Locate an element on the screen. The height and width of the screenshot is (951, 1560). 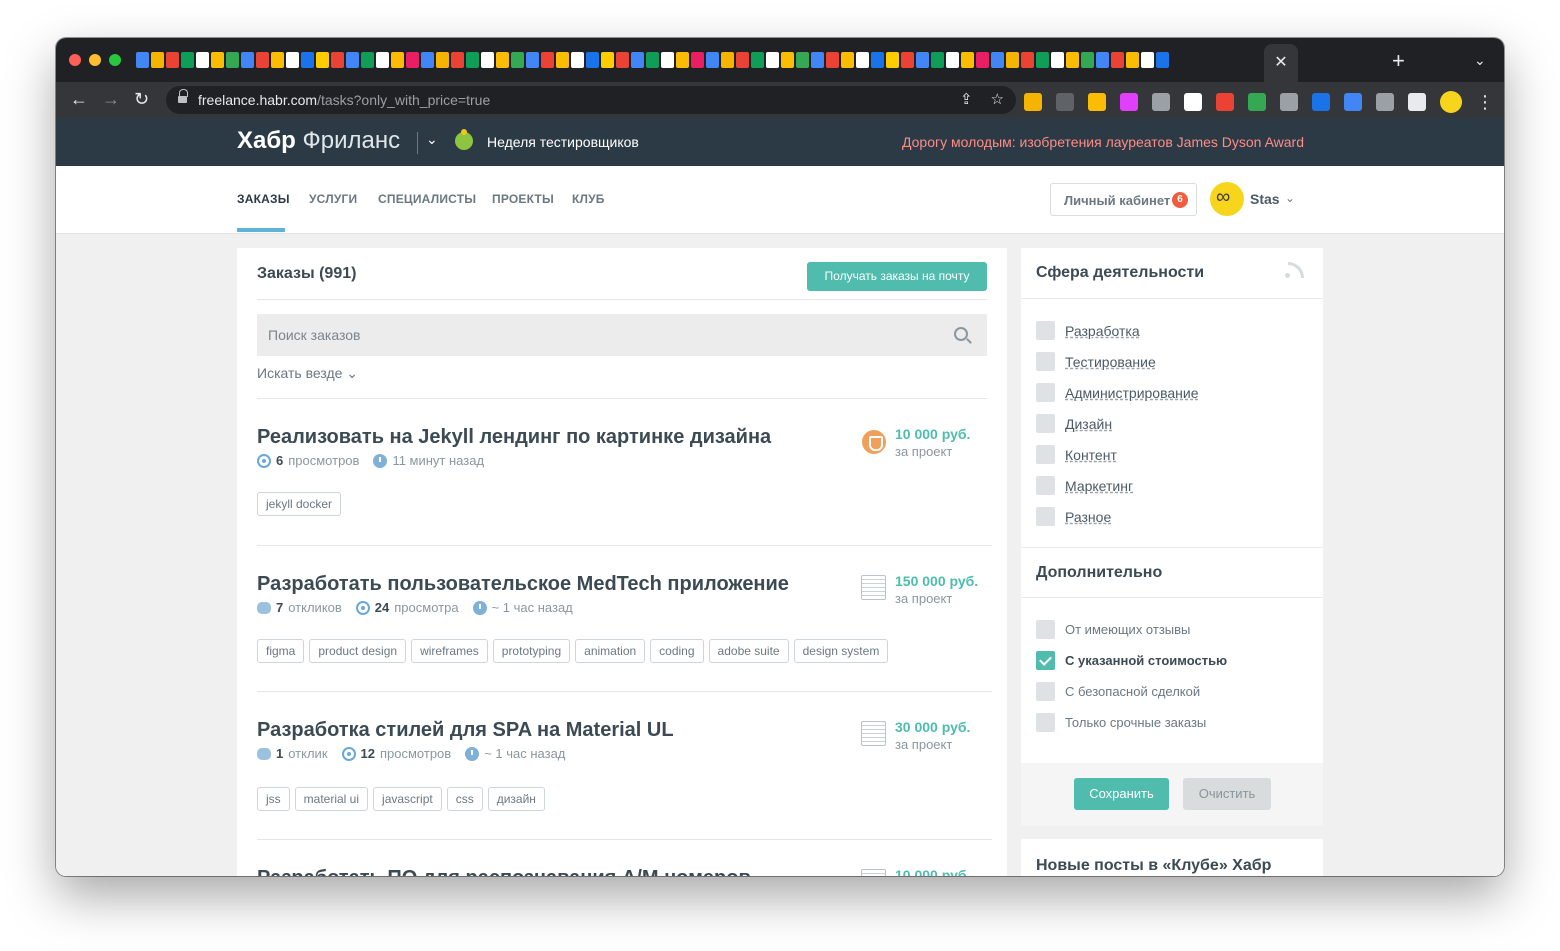
nav-orders: ЗАКАЗЫ is located at coordinates (263, 199).